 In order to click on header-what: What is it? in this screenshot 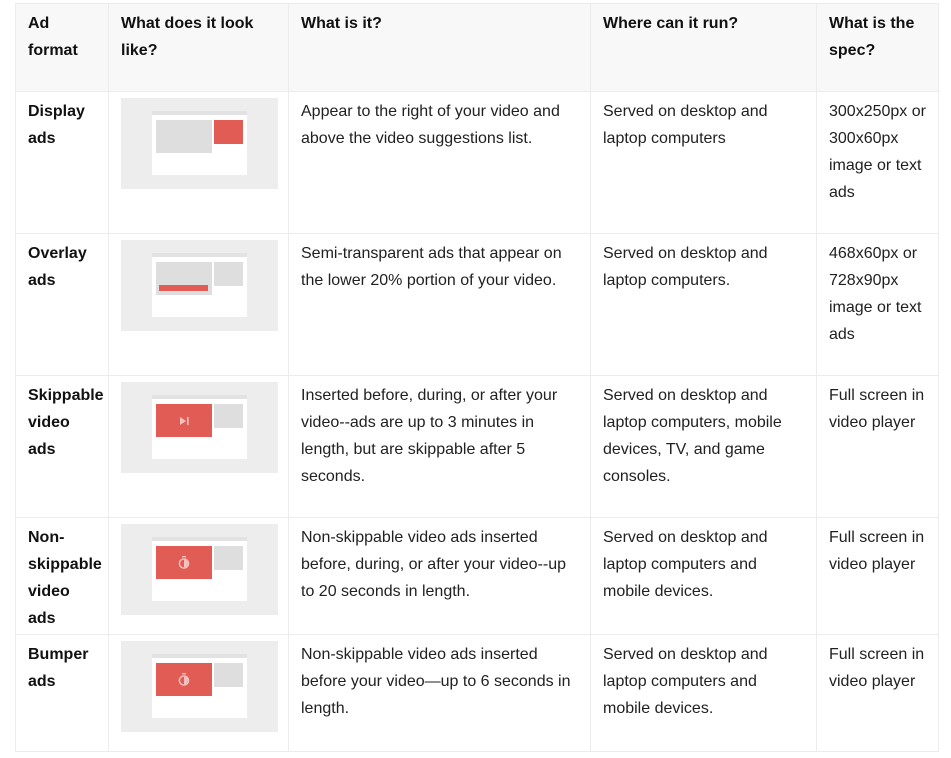, I will do `click(439, 47)`.